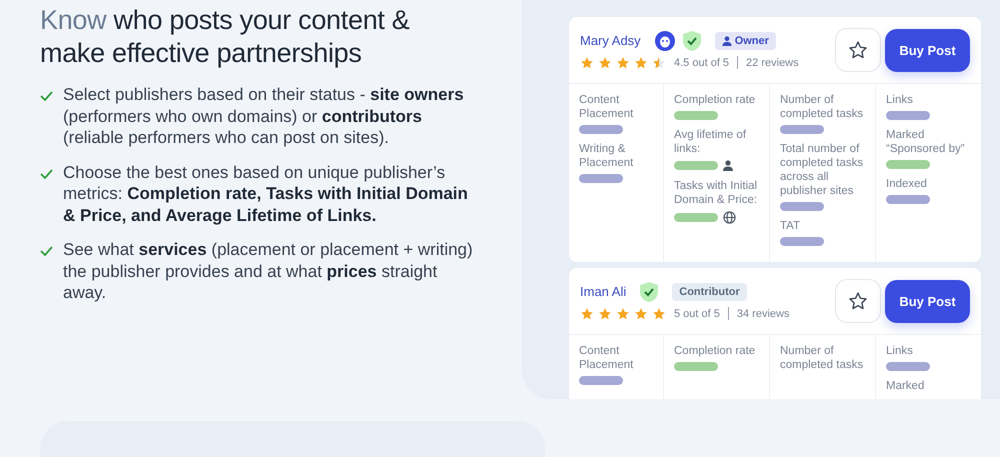 Image resolution: width=1000 pixels, height=457 pixels. I want to click on metric-label: Tasks with Initial Domain & Price:, so click(716, 193).